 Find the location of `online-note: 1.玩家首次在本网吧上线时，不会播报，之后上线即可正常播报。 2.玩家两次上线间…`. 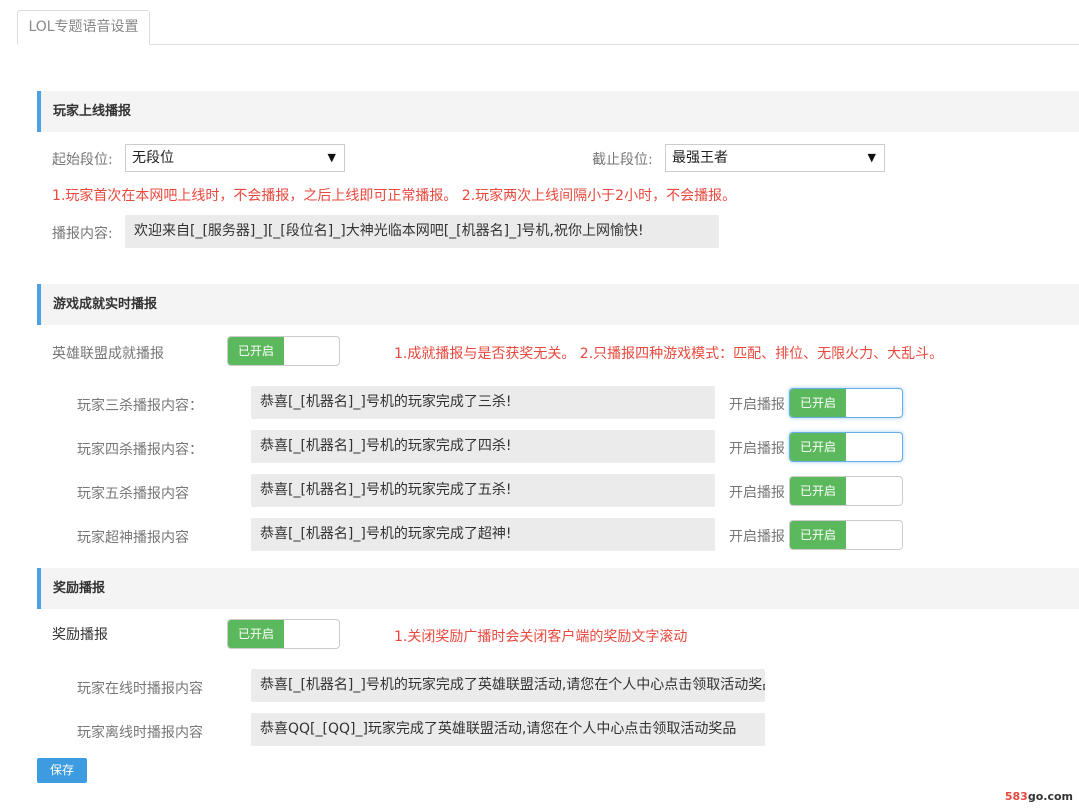

online-note: 1.玩家首次在本网吧上线时，不会播报，之后上线即可正常播报。 2.玩家两次上线间… is located at coordinates (394, 196).